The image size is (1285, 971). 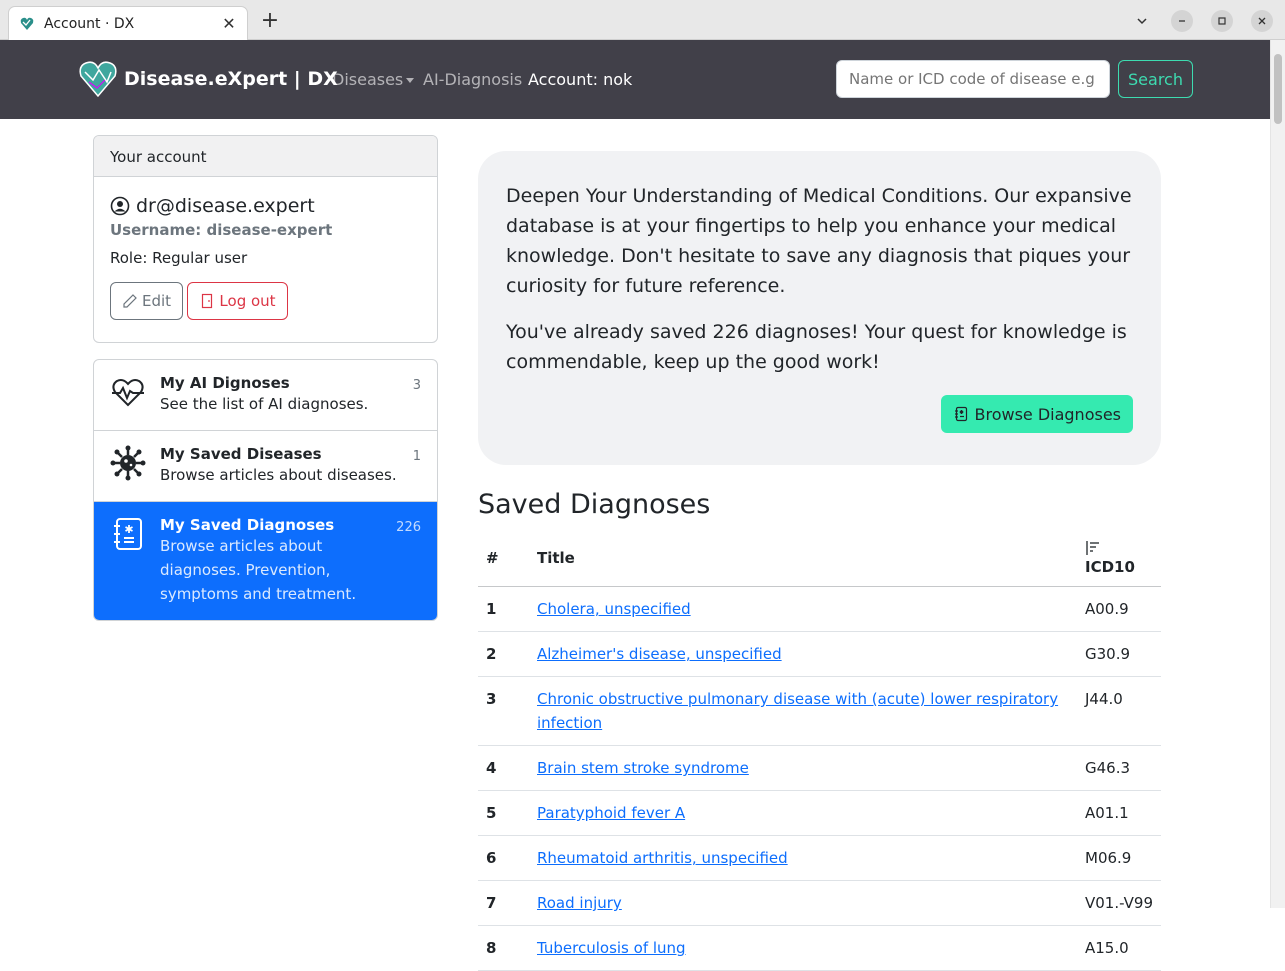 I want to click on row-number: 6, so click(x=503, y=858).